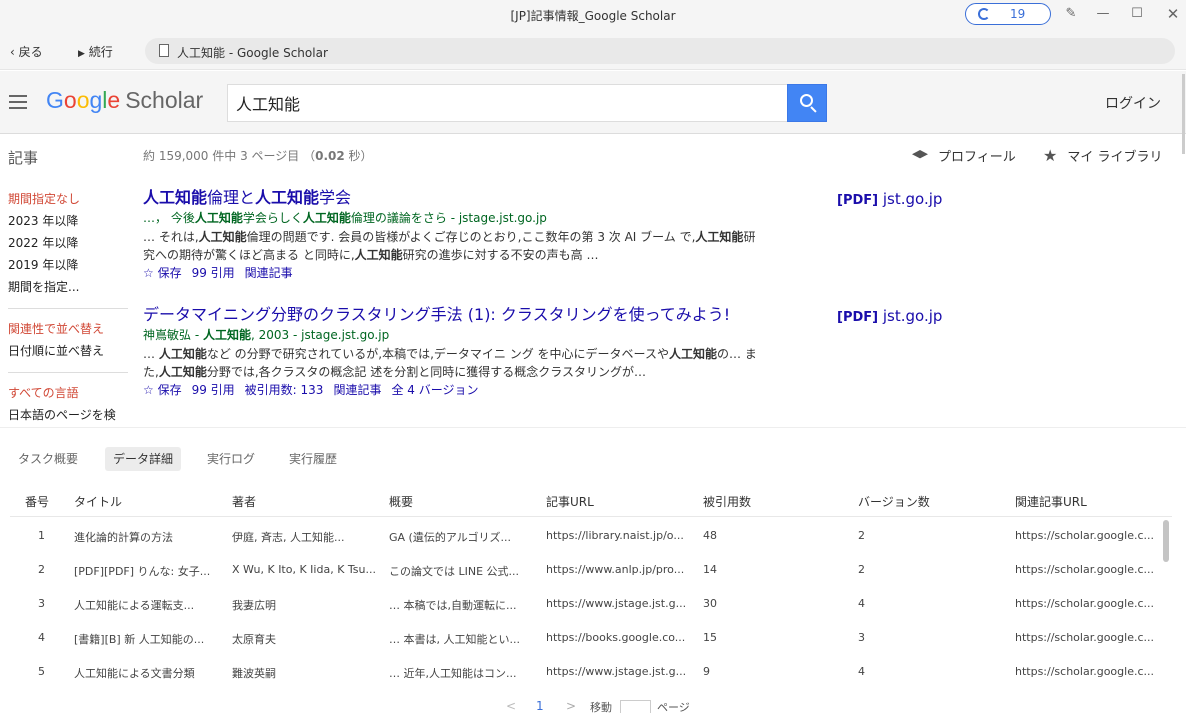  Describe the element at coordinates (453, 197) in the screenshot. I see `result-title-link: 人工知能倫理と人工知能学会` at that location.